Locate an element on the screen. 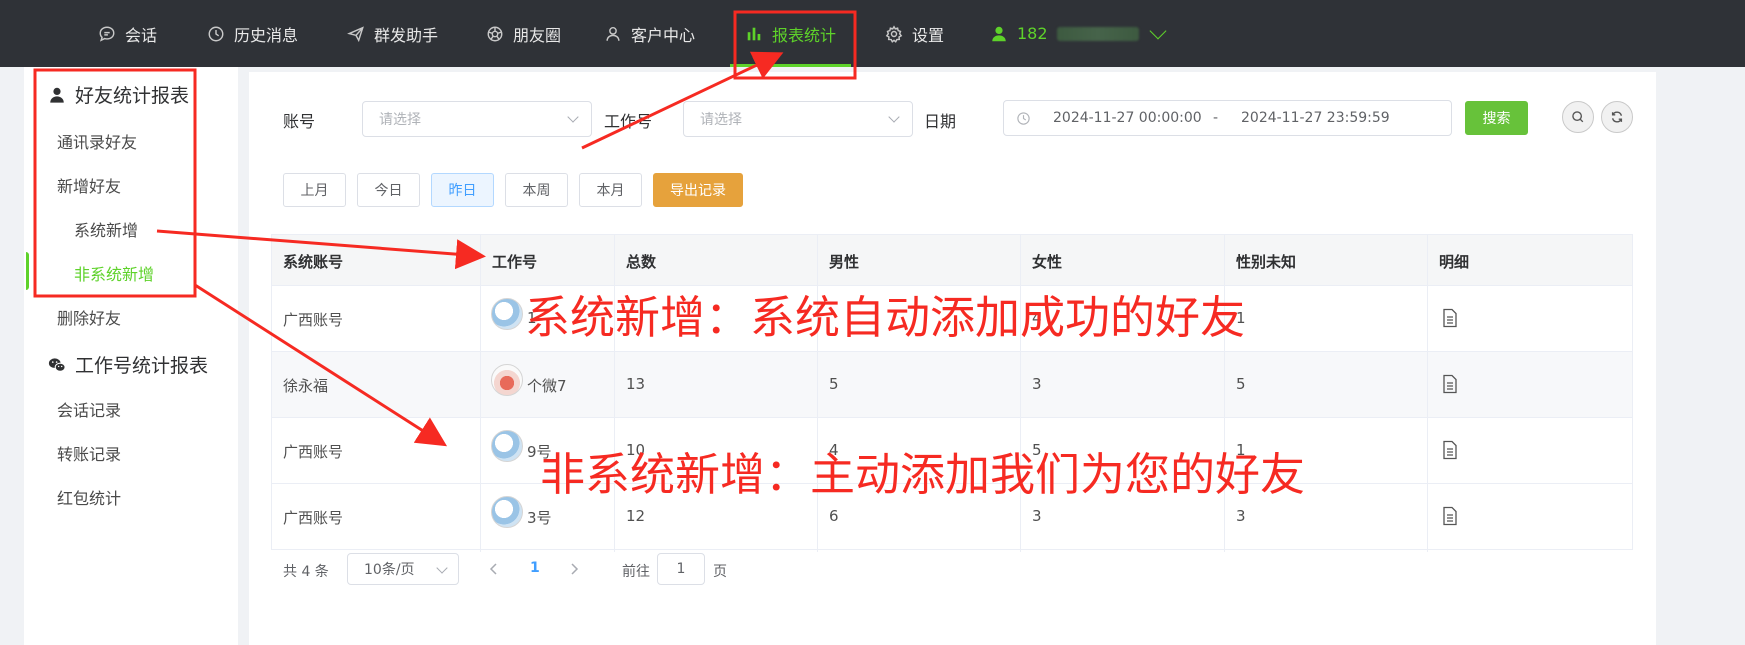  chevron-right-icon is located at coordinates (574, 569).